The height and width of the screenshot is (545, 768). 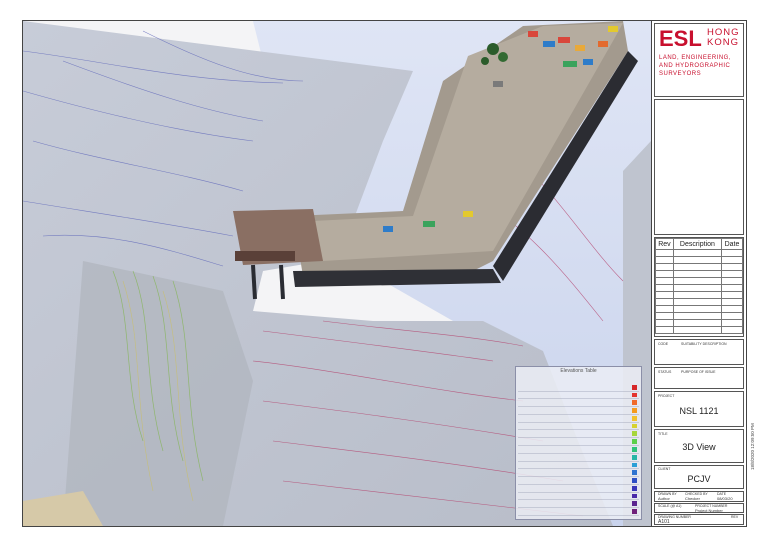 I want to click on drawn-by-value: Author, so click(x=664, y=498).